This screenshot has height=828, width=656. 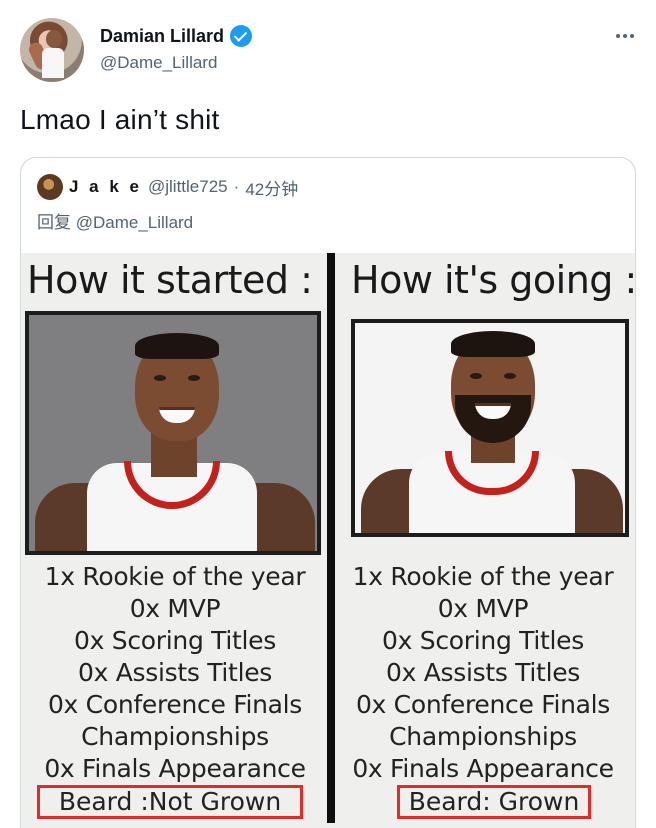 What do you see at coordinates (175, 576) in the screenshot?
I see `left-stat: 1x Rookie of the year` at bounding box center [175, 576].